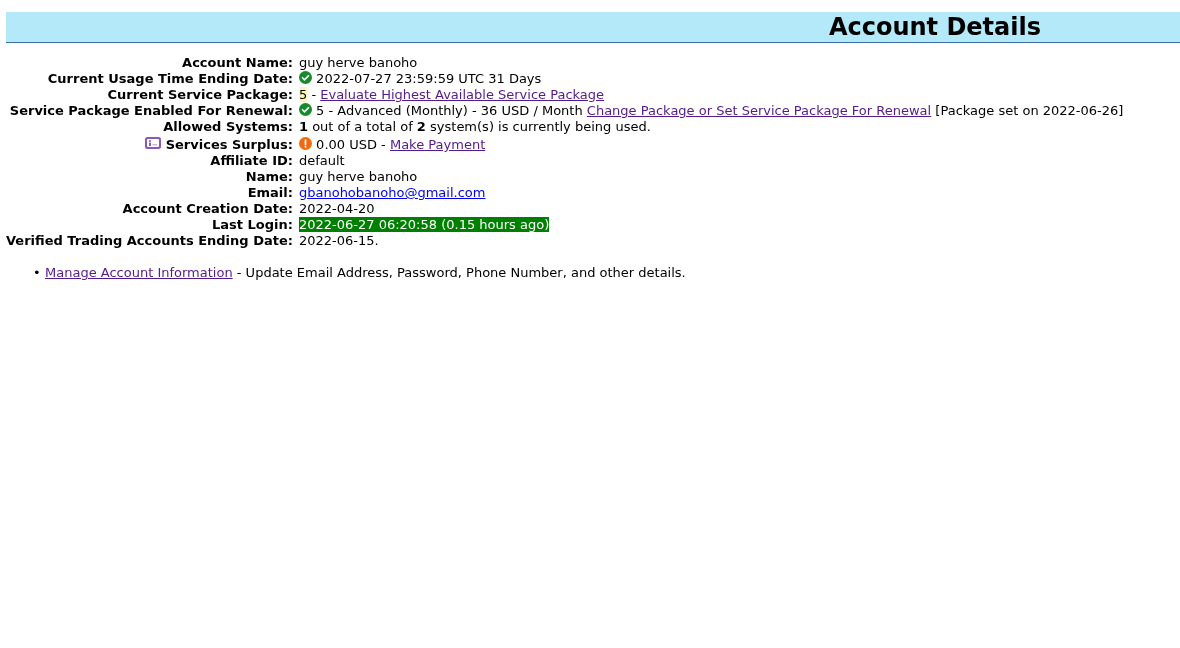 The width and height of the screenshot is (1180, 648). What do you see at coordinates (314, 94) in the screenshot?
I see `field-value: -` at bounding box center [314, 94].